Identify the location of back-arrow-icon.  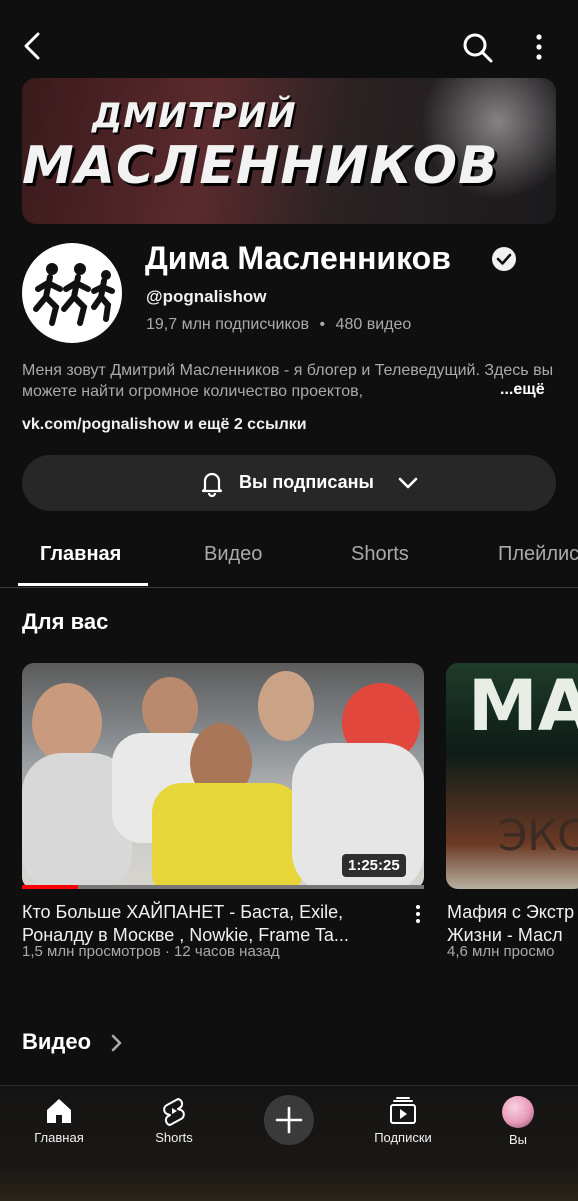
(34, 46).